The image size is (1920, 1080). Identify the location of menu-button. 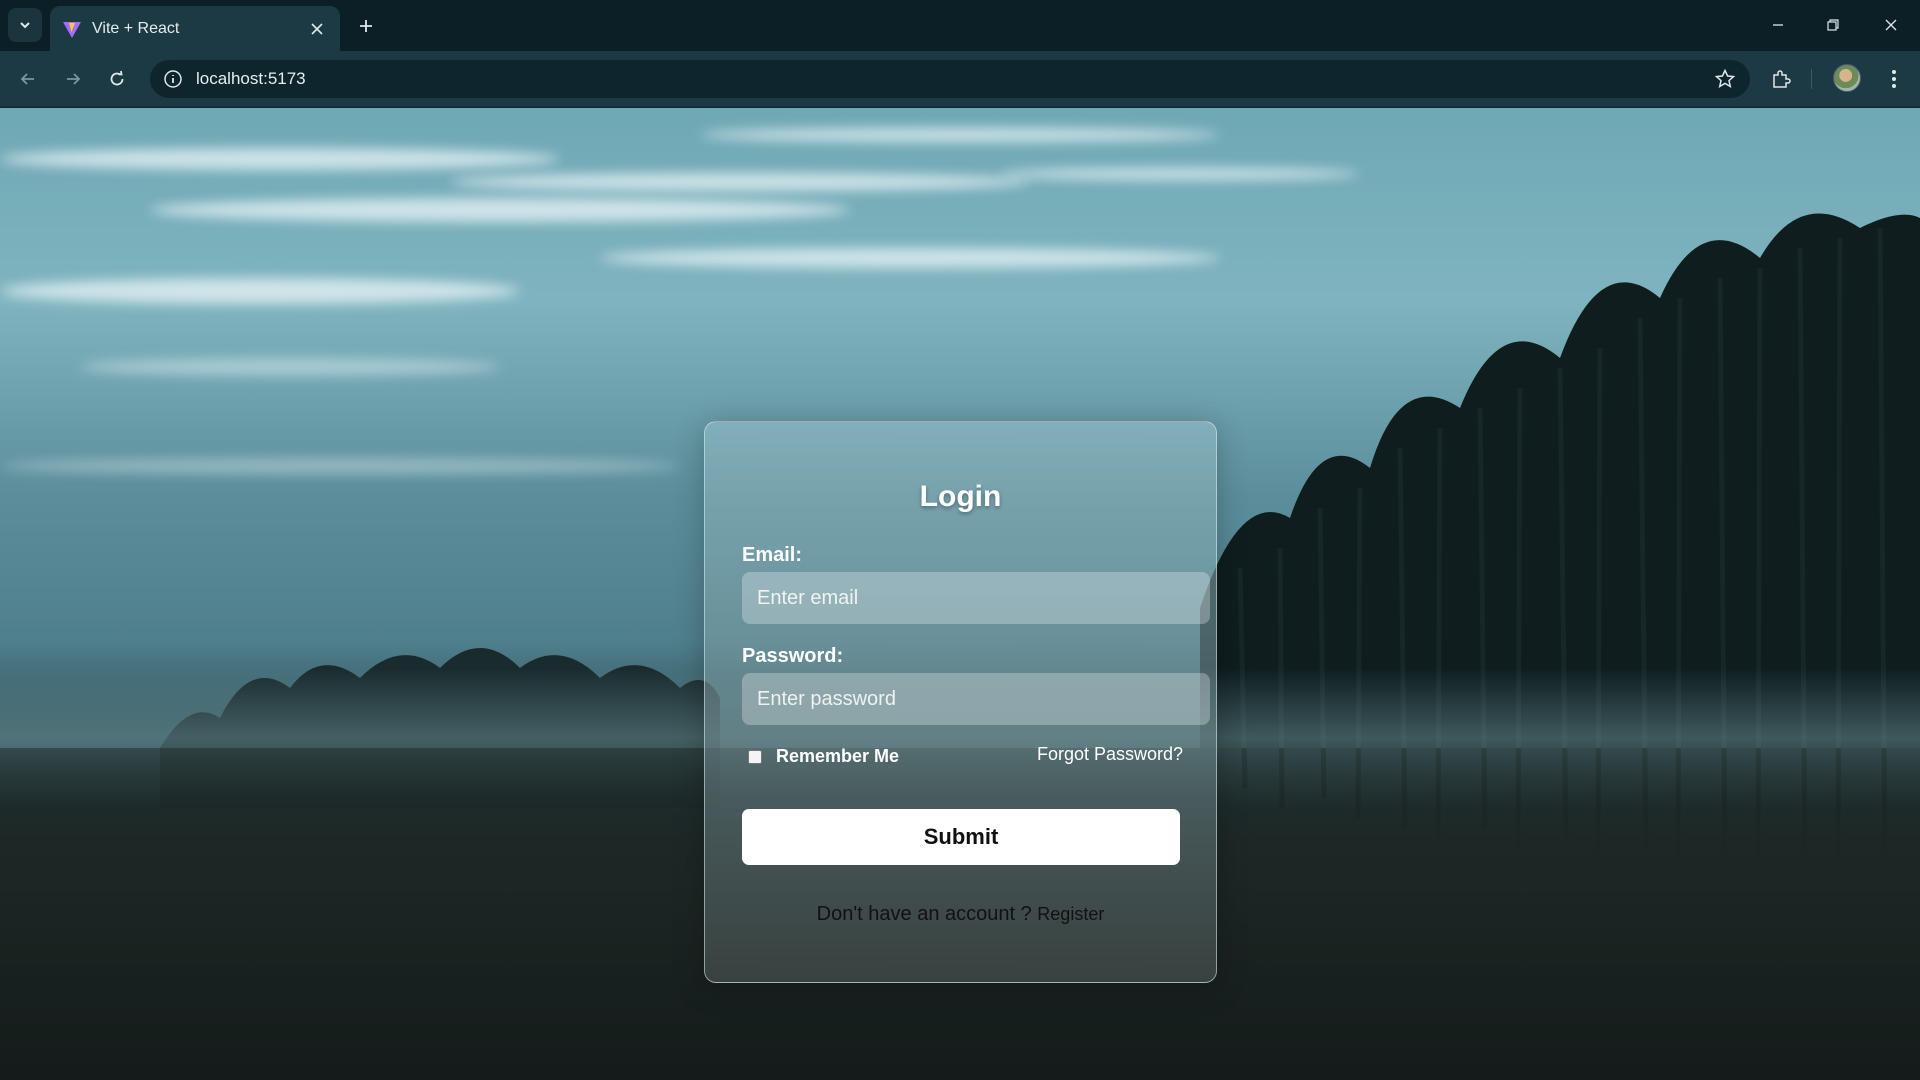
(1894, 79).